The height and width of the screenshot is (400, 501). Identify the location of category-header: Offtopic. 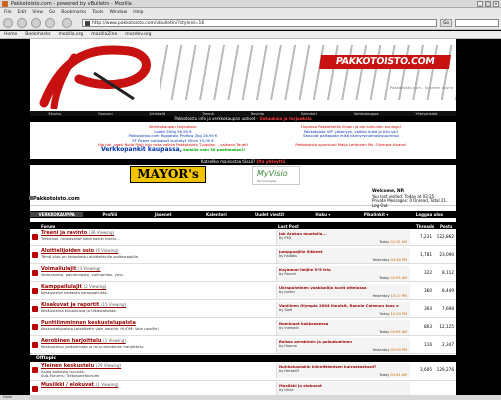
(243, 358).